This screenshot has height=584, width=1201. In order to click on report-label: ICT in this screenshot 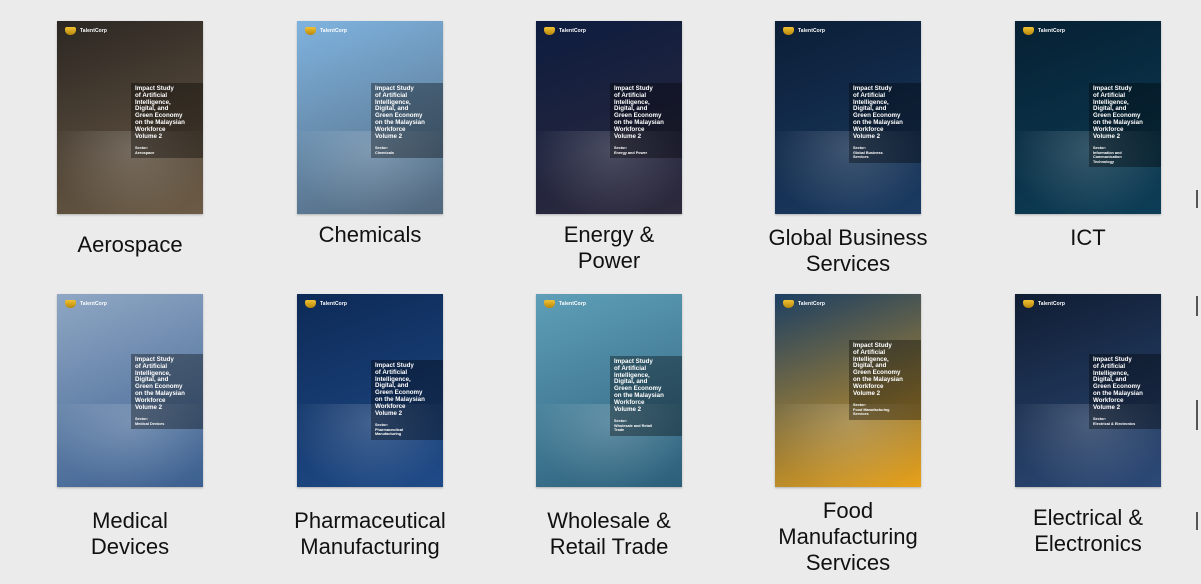, I will do `click(1084, 238)`.